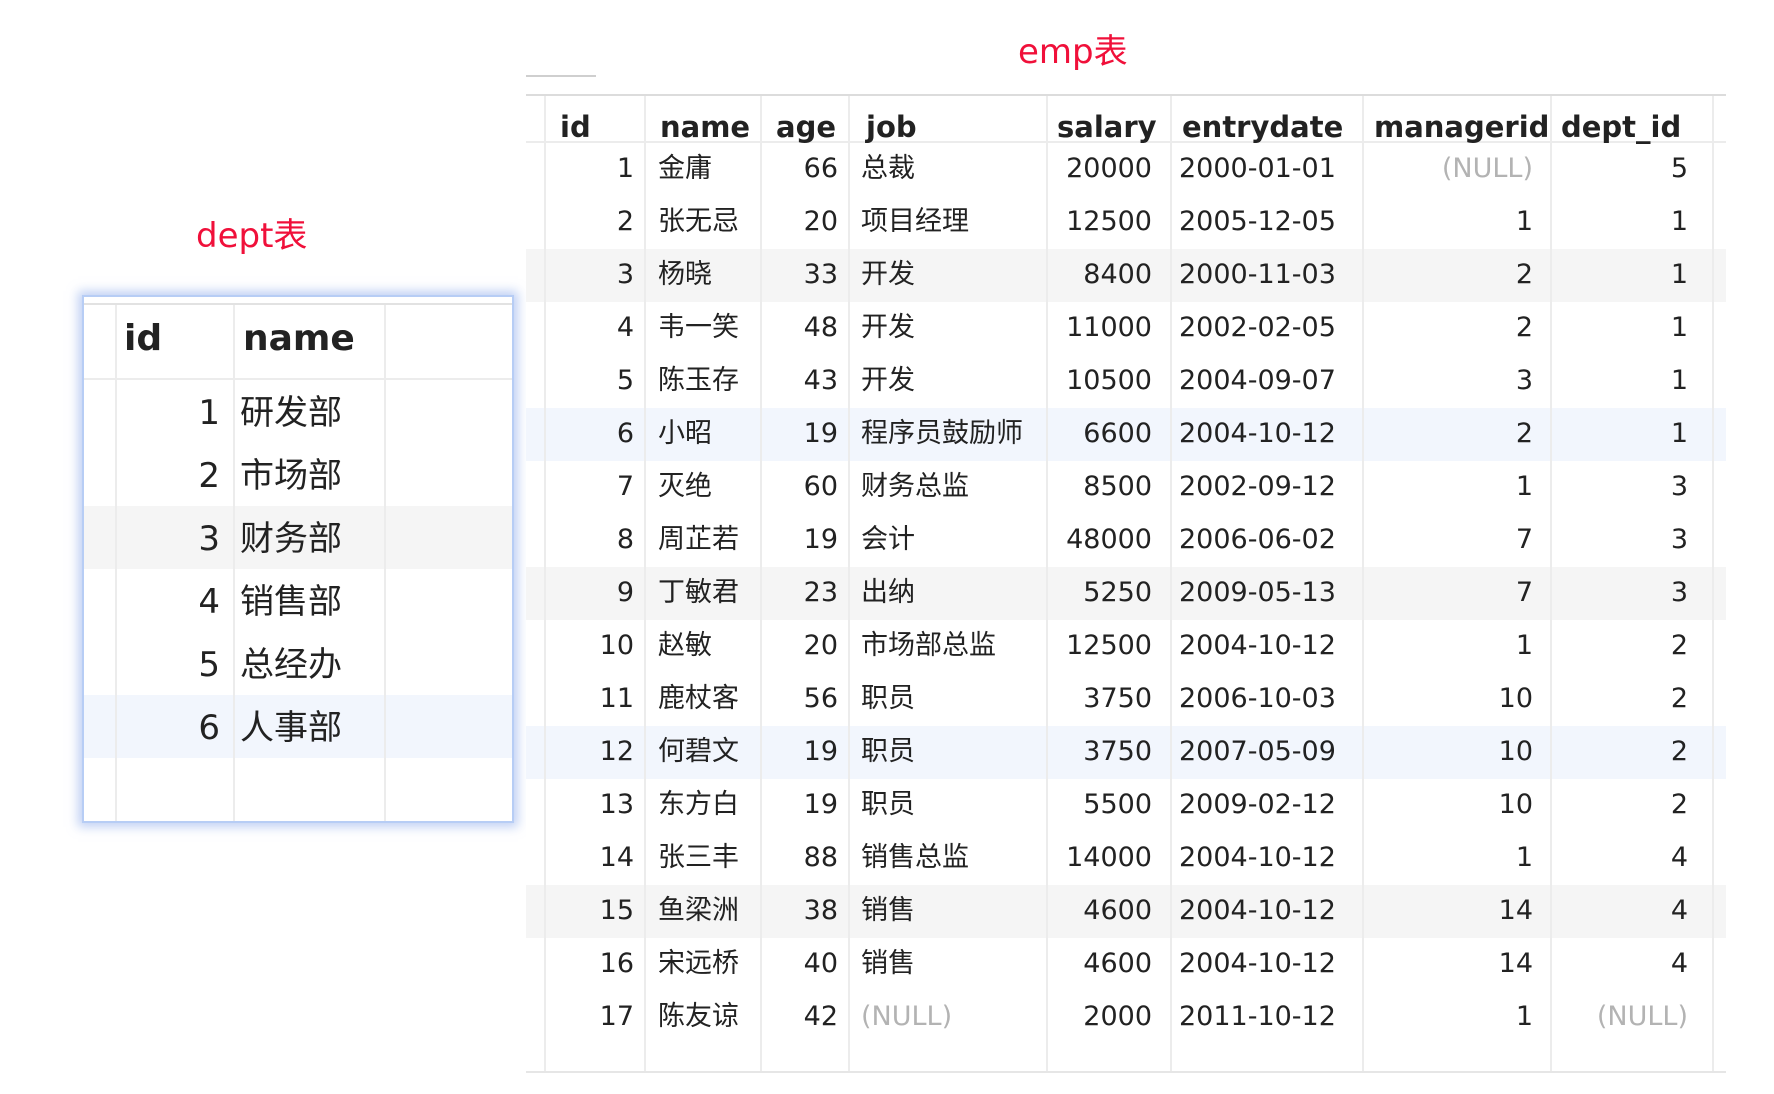  What do you see at coordinates (1257, 275) in the screenshot?
I see `cell-entrydate: 2000-11-03` at bounding box center [1257, 275].